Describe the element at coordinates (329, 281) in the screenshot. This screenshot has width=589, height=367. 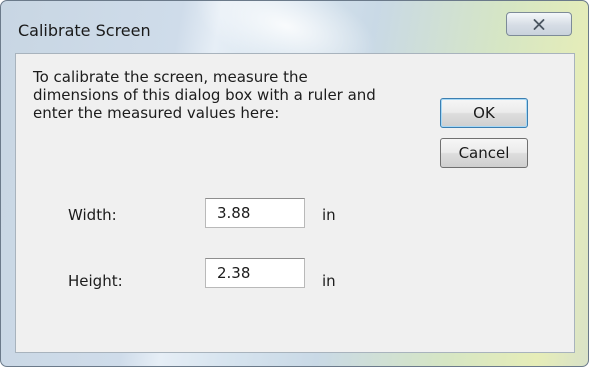
I see `height-unit: in` at that location.